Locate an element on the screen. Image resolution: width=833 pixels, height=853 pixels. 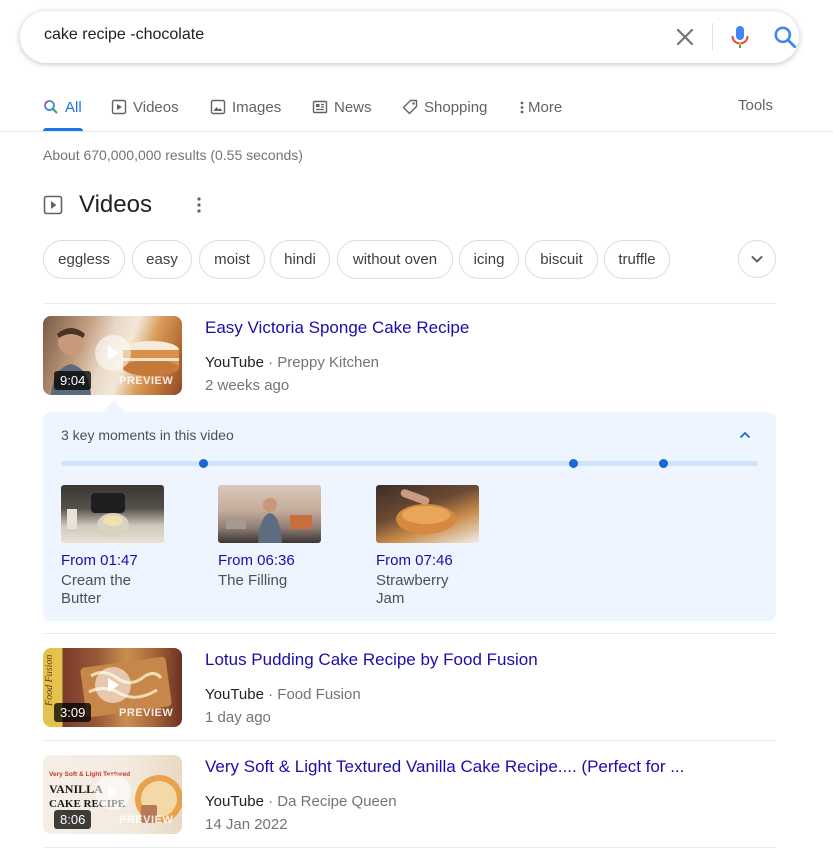
chevron-down-icon is located at coordinates (757, 259).